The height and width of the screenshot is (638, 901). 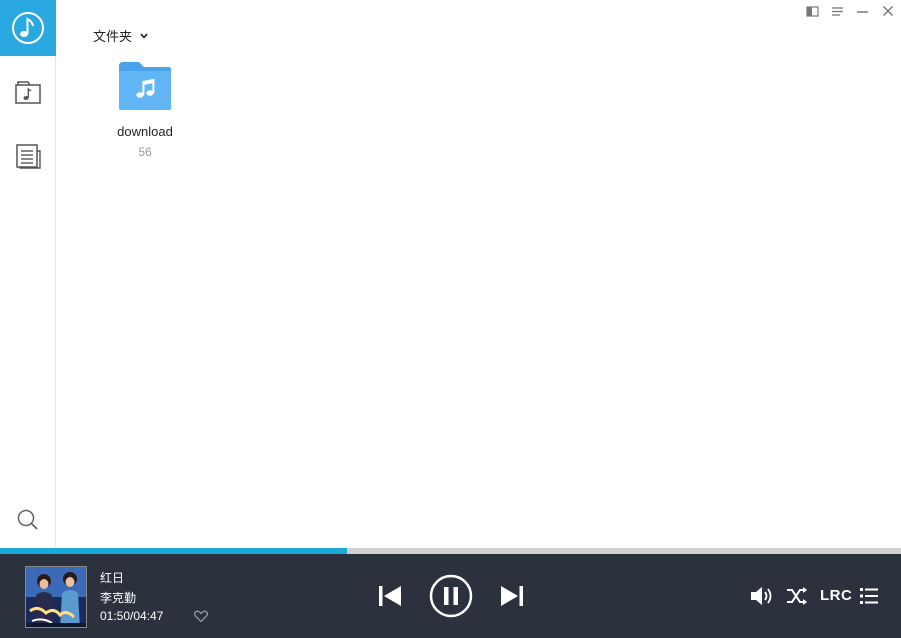 I want to click on sidebar, so click(x=28, y=274).